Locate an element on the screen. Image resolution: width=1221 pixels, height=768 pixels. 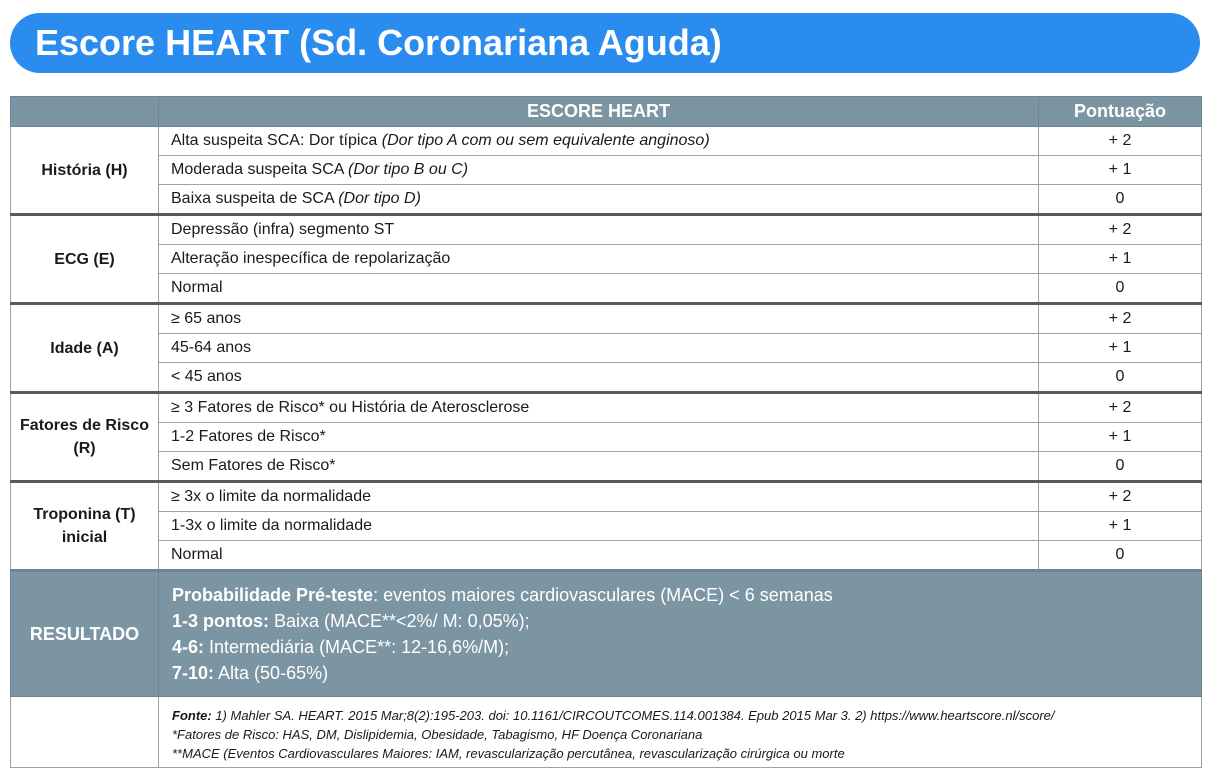
criterion-cell: ≥ 3x o limite da normalidade is located at coordinates (598, 496).